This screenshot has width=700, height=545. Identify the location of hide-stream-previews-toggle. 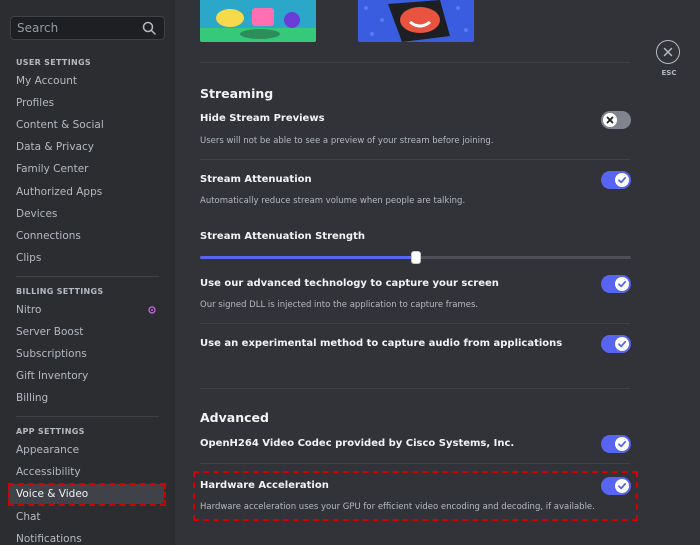
(616, 120).